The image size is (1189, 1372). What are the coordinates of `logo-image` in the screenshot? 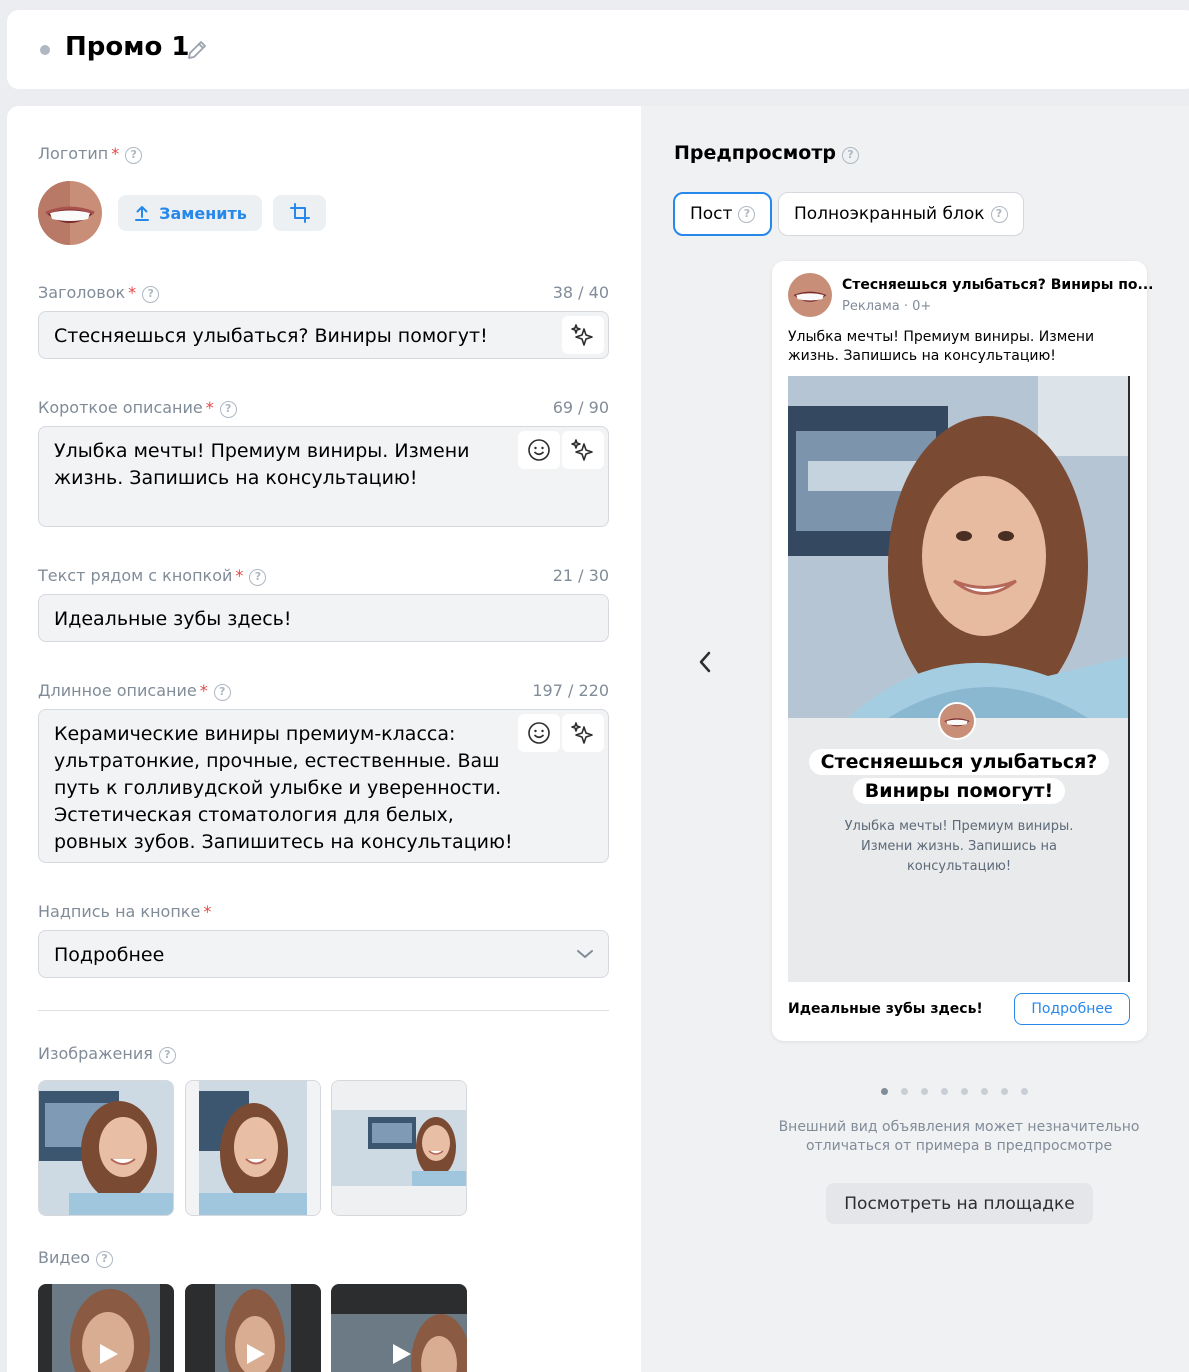 It's located at (70, 213).